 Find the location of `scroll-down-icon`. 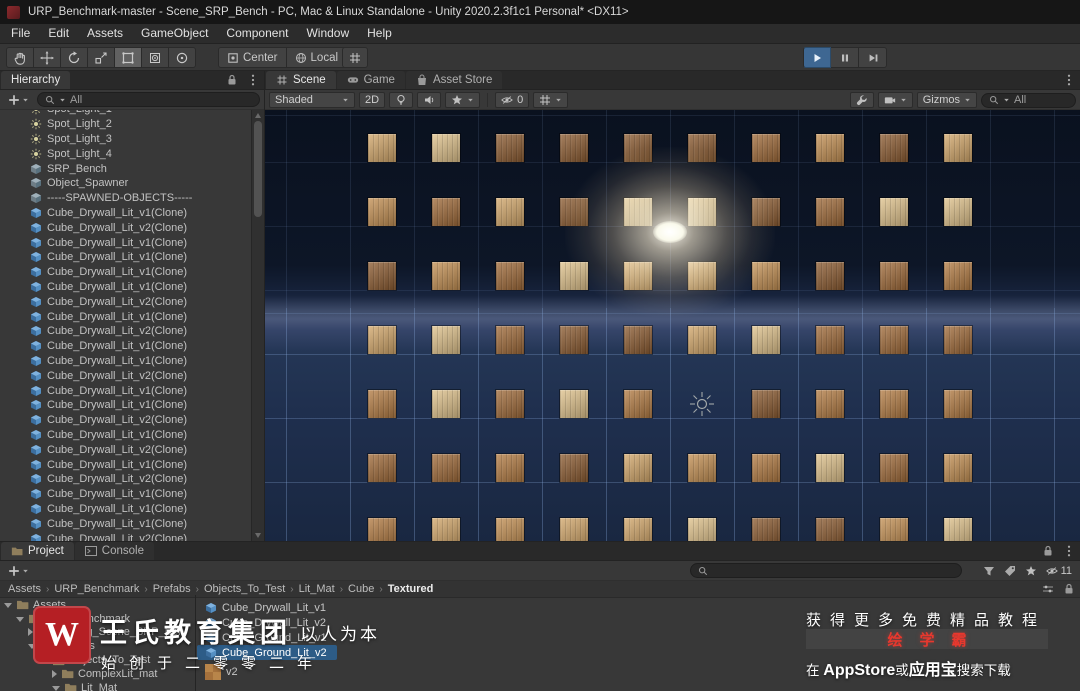

scroll-down-icon is located at coordinates (258, 535).